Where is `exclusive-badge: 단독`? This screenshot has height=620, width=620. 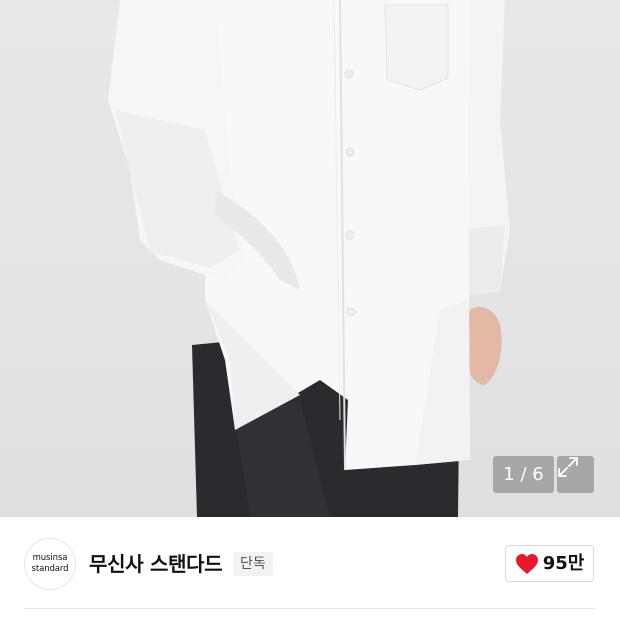
exclusive-badge: 단독 is located at coordinates (253, 564).